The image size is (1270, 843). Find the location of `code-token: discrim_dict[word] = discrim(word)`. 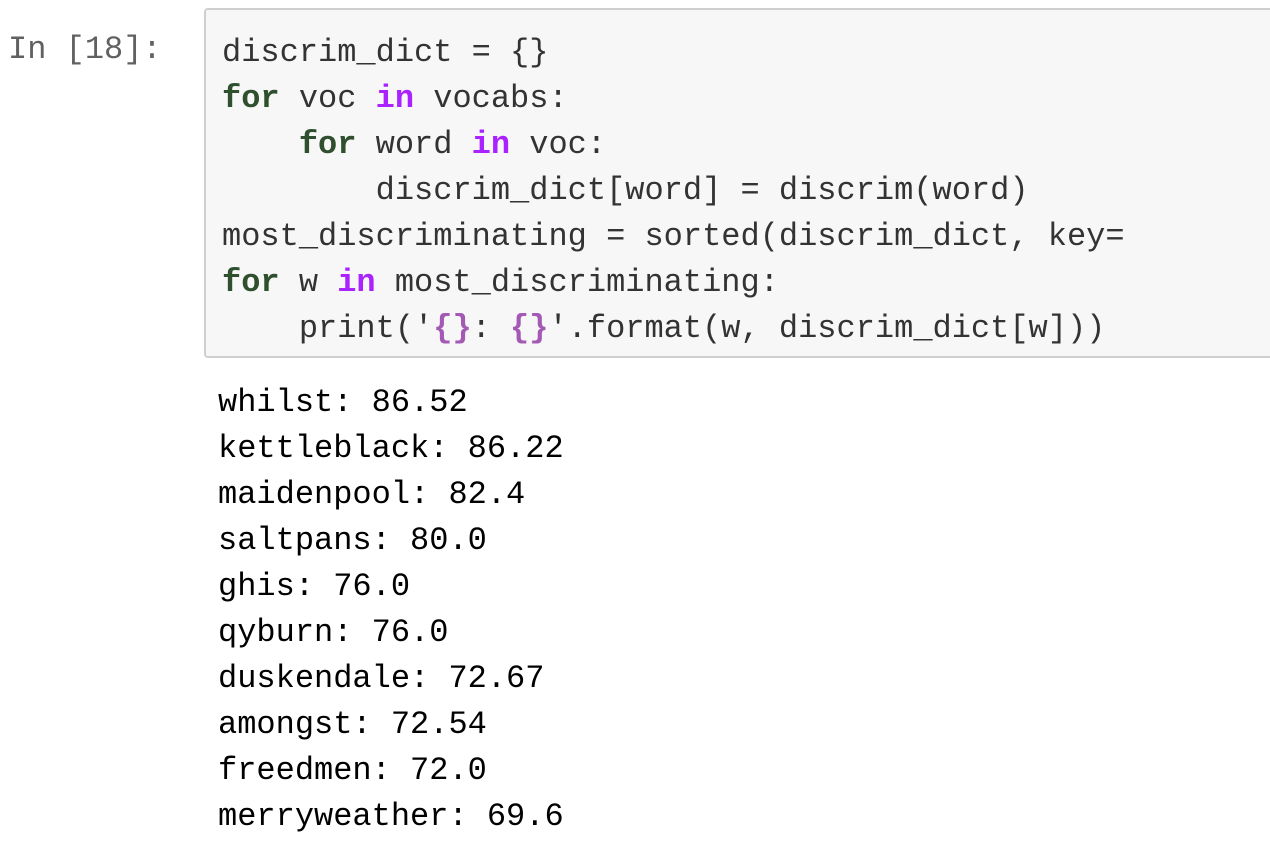

code-token: discrim_dict[word] = discrim(word) is located at coordinates (625, 190).